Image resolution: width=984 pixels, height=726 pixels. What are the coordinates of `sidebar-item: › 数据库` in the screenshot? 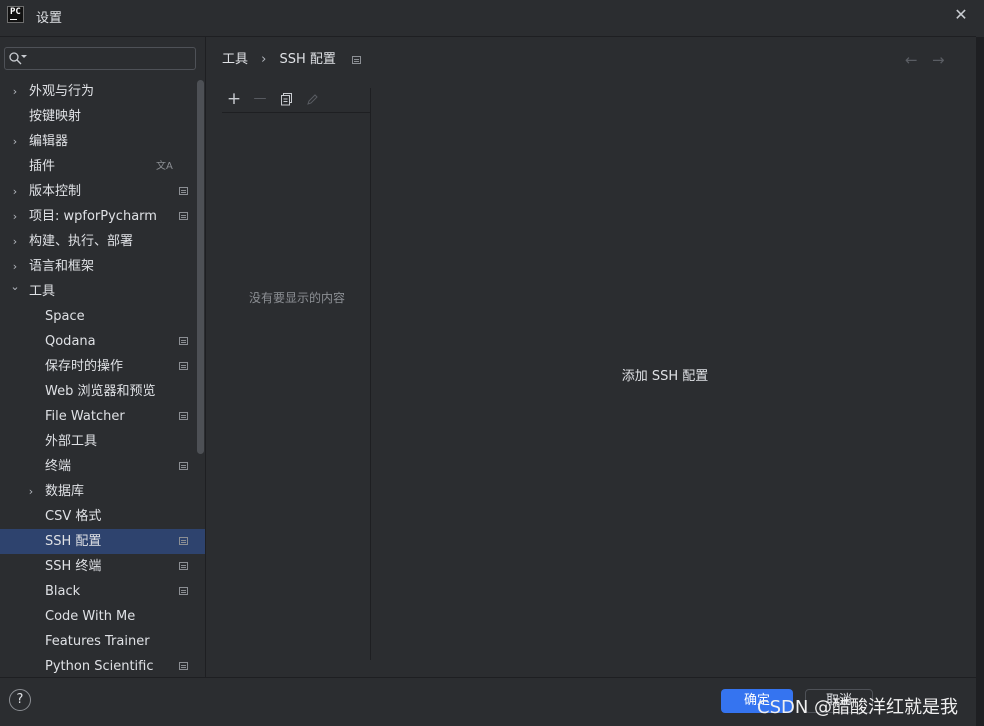 It's located at (102, 491).